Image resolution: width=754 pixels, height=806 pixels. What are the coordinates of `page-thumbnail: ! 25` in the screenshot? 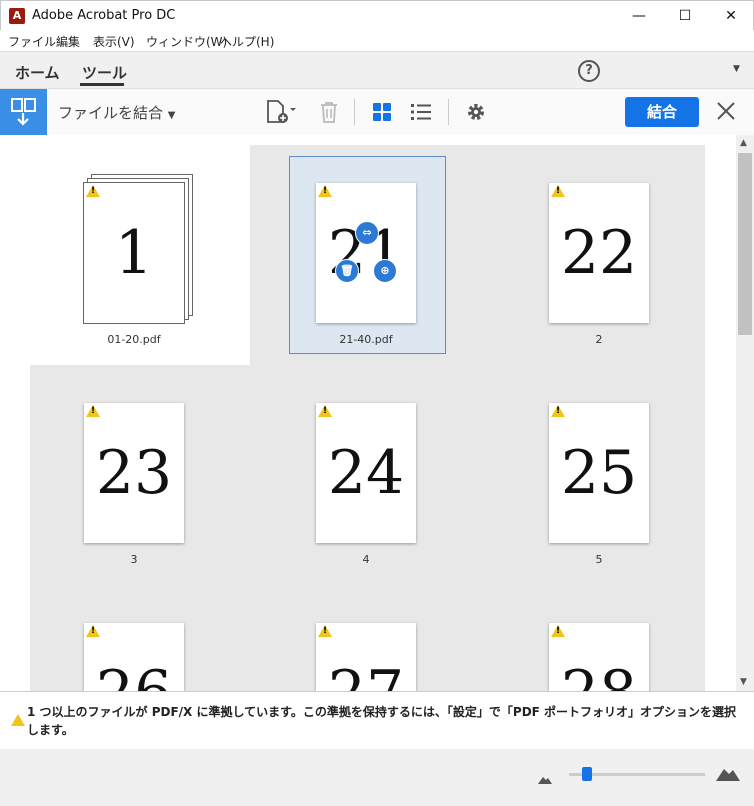 It's located at (599, 473).